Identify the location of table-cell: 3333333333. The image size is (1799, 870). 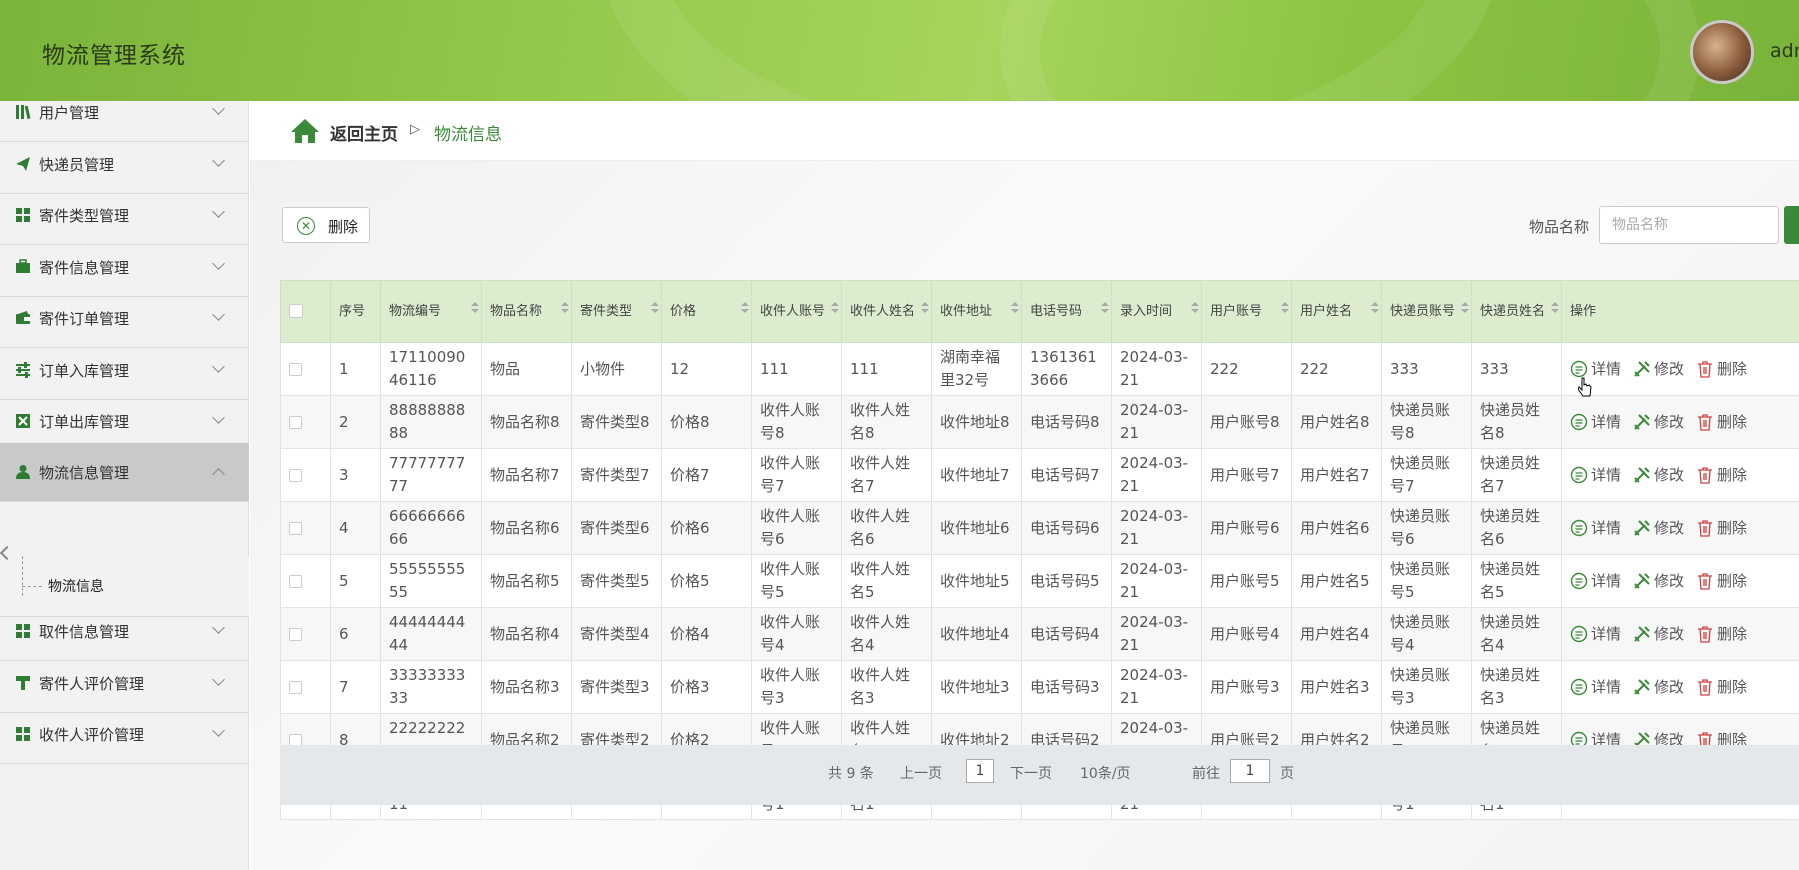
(431, 687).